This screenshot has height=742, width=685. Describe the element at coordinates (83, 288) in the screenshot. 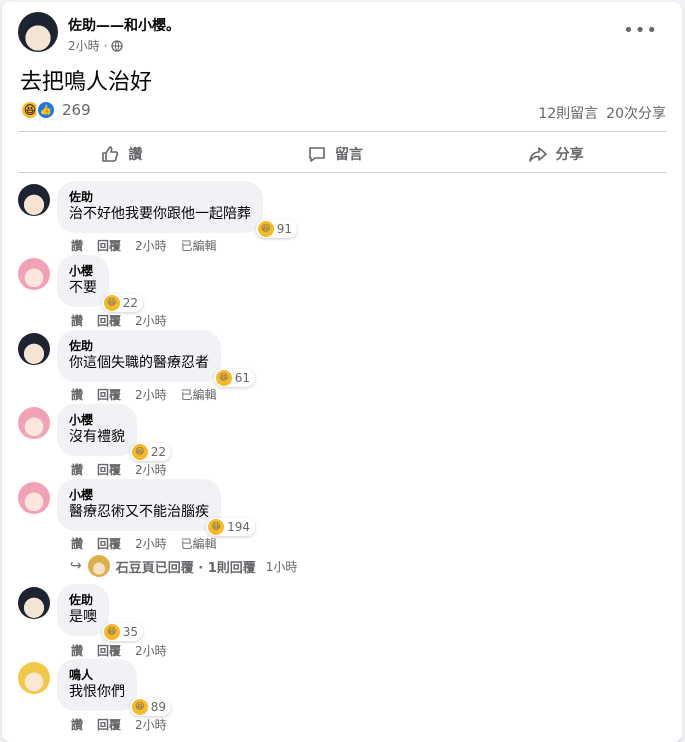

I see `comment-text: 不要` at that location.